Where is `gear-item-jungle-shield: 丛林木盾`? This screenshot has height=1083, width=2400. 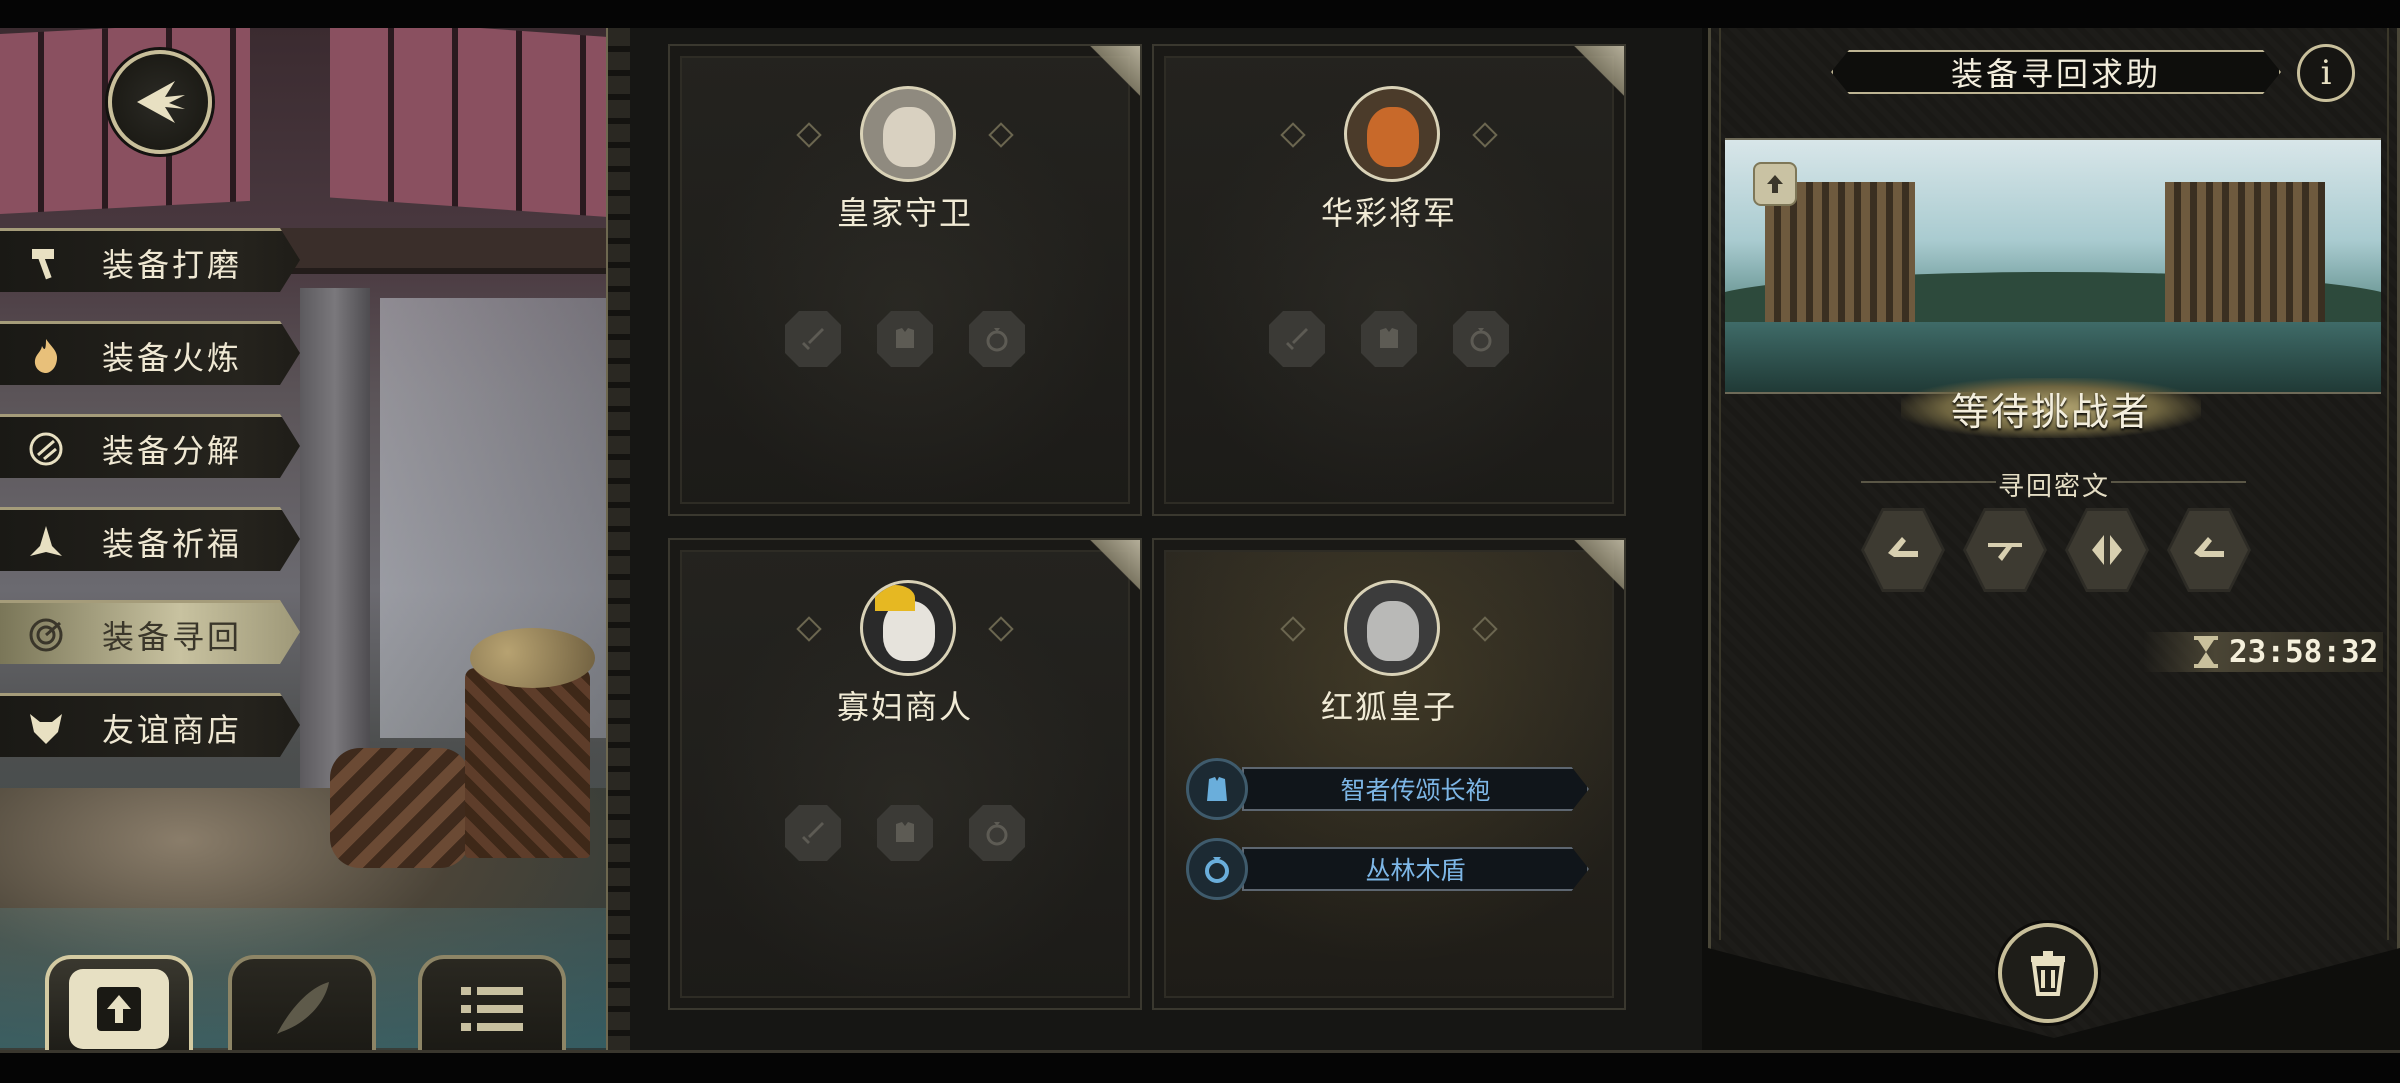 gear-item-jungle-shield: 丛林木盾 is located at coordinates (1387, 869).